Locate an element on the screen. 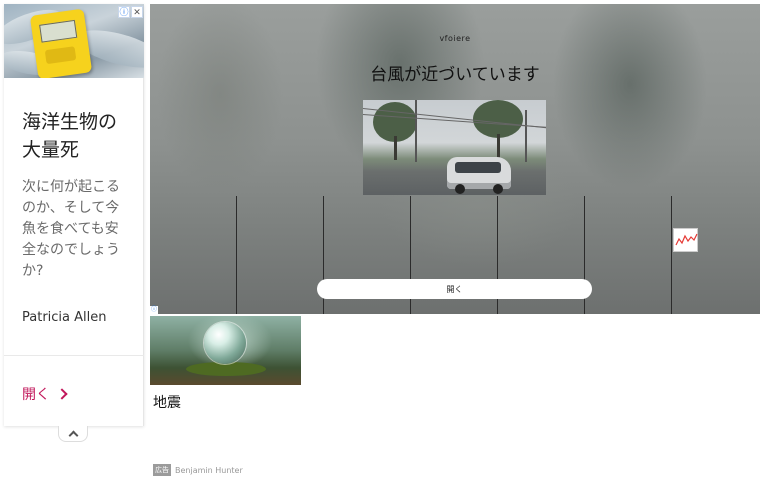 Image resolution: width=771 pixels, height=498 pixels. chart-thumbnail-icon is located at coordinates (685, 240).